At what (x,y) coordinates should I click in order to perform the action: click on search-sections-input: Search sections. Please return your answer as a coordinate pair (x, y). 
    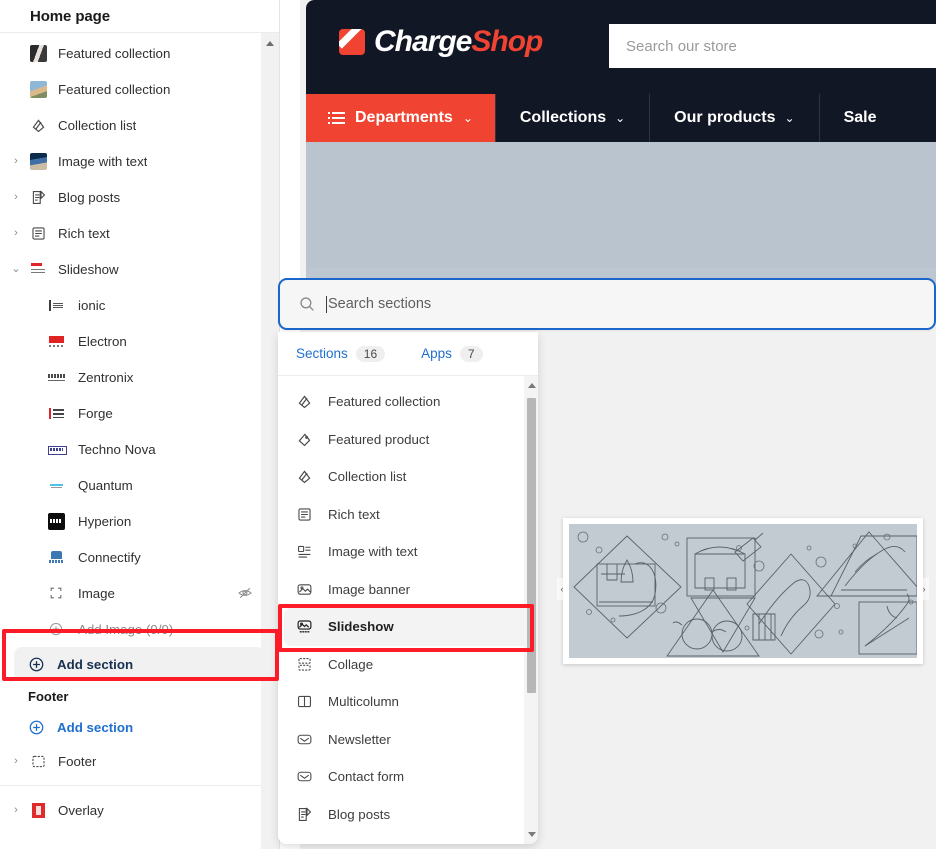
    Looking at the image, I should click on (607, 304).